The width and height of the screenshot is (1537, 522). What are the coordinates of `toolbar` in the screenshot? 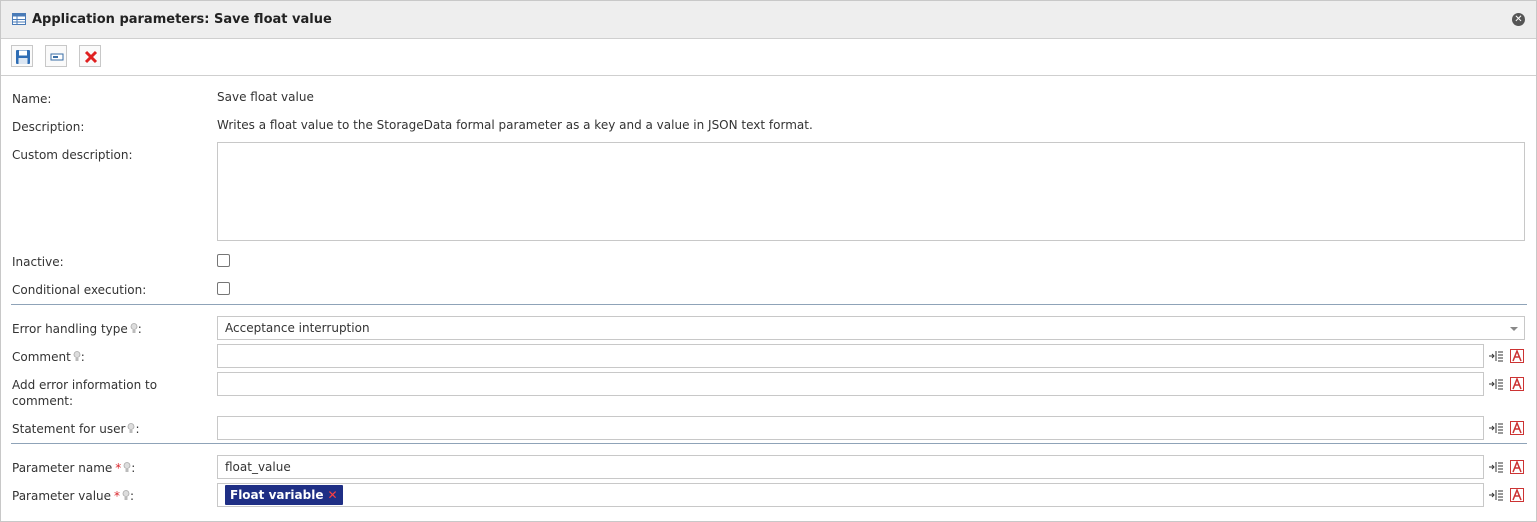 It's located at (768, 57).